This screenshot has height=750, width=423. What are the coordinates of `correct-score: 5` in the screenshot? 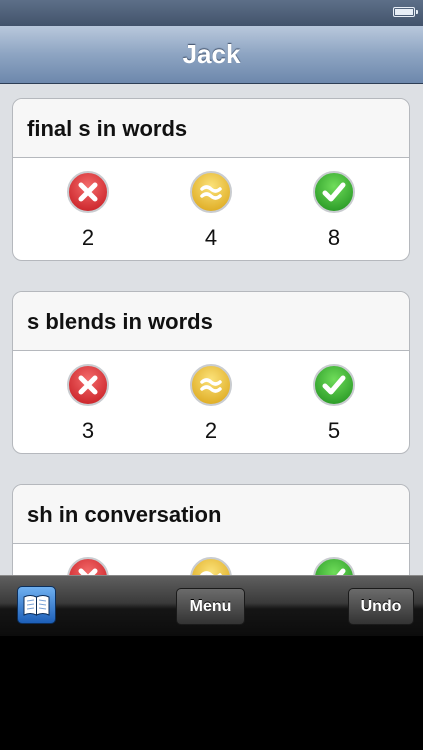 It's located at (334, 404).